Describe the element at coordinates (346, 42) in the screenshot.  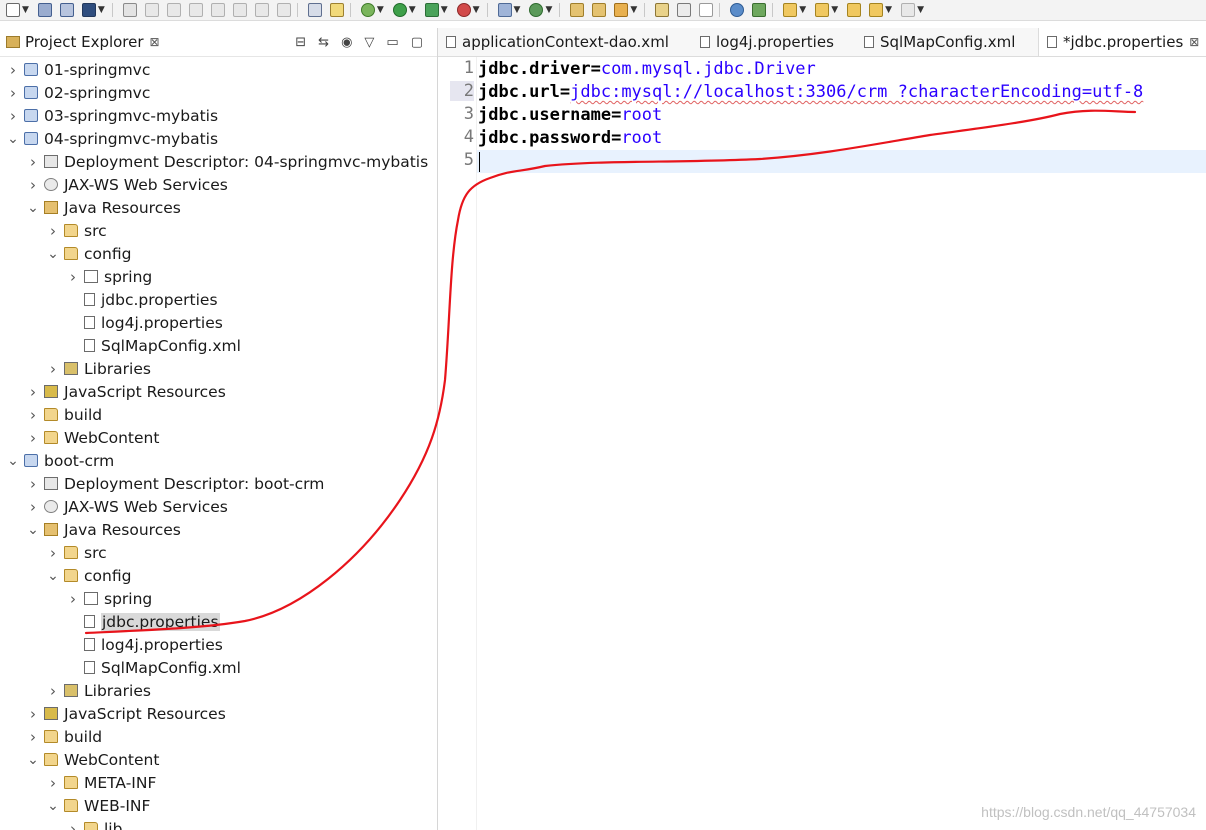
I see `focus-on-active-task-icon: ◉` at that location.